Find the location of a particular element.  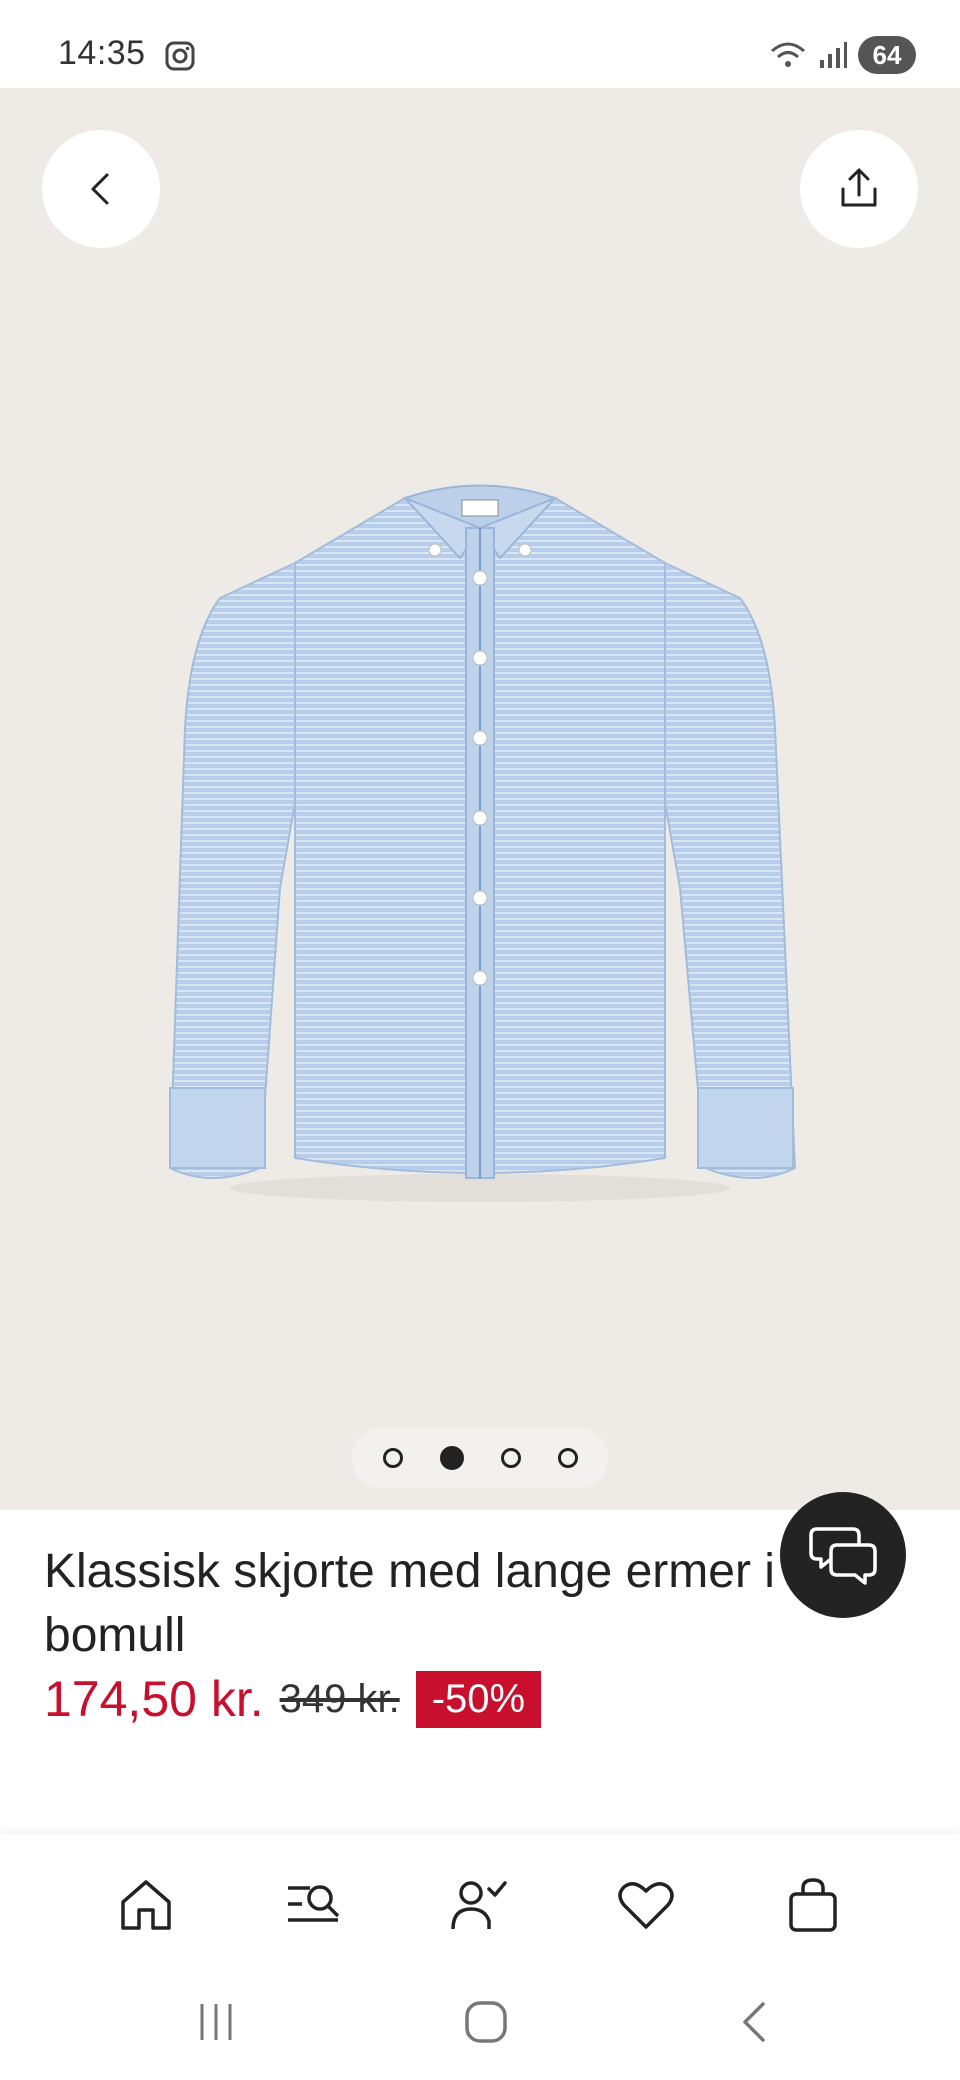

back-icon is located at coordinates (754, 2022).